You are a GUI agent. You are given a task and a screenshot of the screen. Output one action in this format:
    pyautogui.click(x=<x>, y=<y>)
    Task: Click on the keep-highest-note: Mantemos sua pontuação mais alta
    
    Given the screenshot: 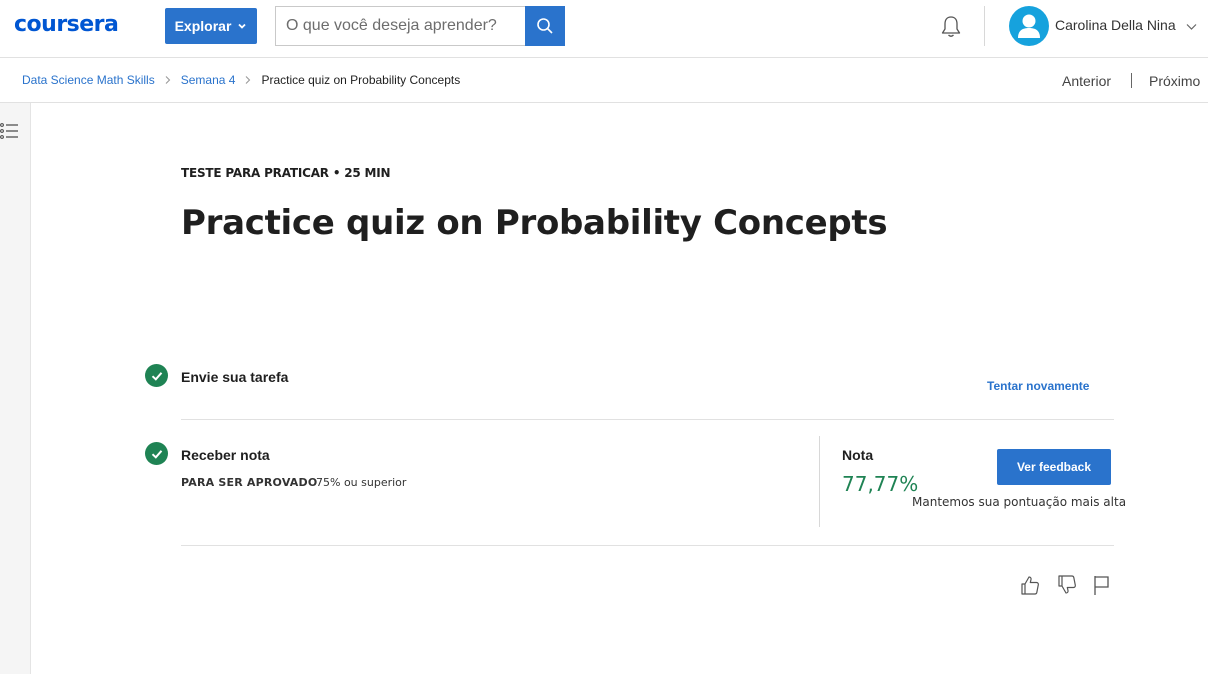 What is the action you would take?
    pyautogui.click(x=1019, y=502)
    